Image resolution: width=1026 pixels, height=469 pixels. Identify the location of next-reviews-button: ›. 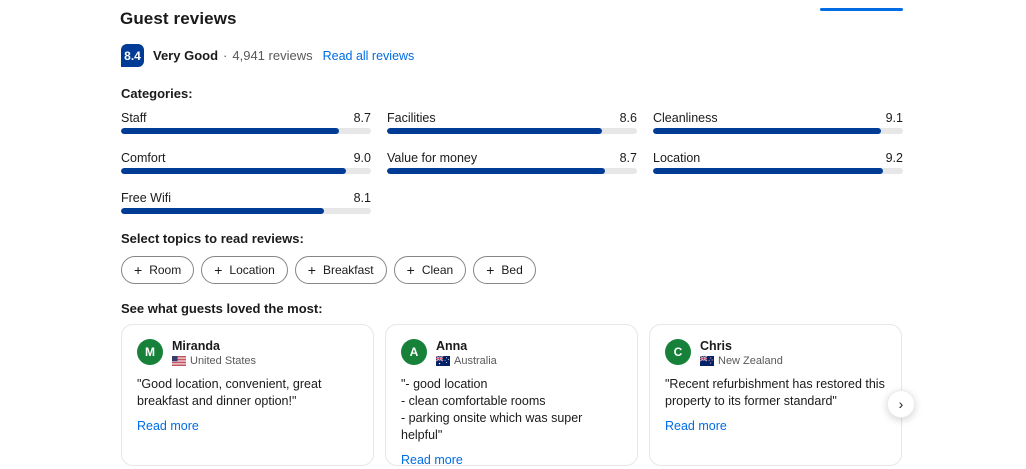
(901, 404).